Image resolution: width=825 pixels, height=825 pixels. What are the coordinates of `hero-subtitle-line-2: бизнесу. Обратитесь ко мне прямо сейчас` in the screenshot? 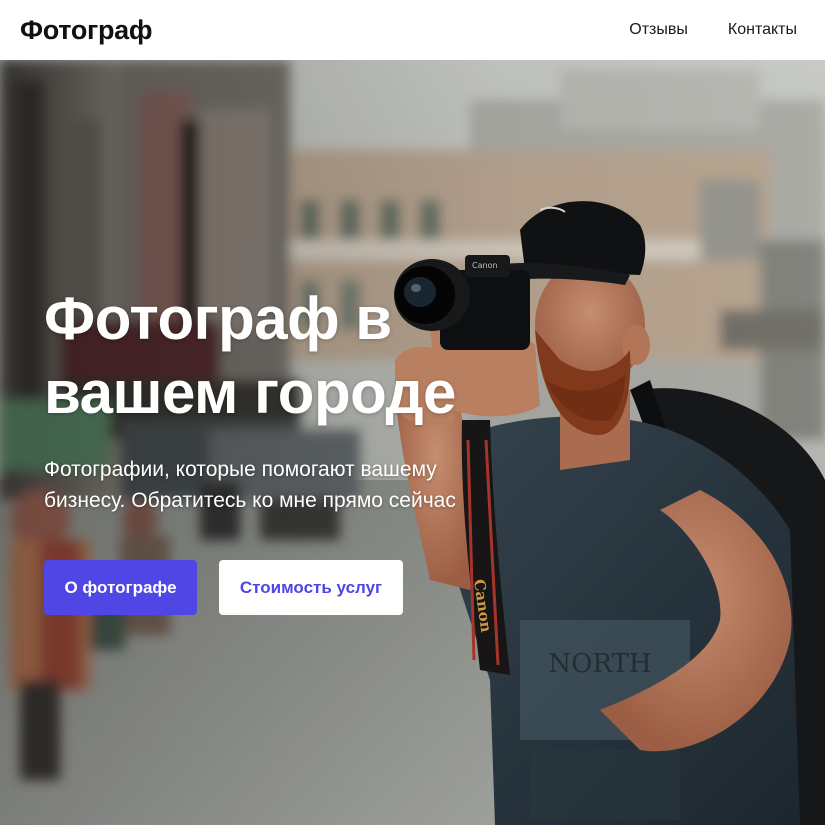 It's located at (250, 500).